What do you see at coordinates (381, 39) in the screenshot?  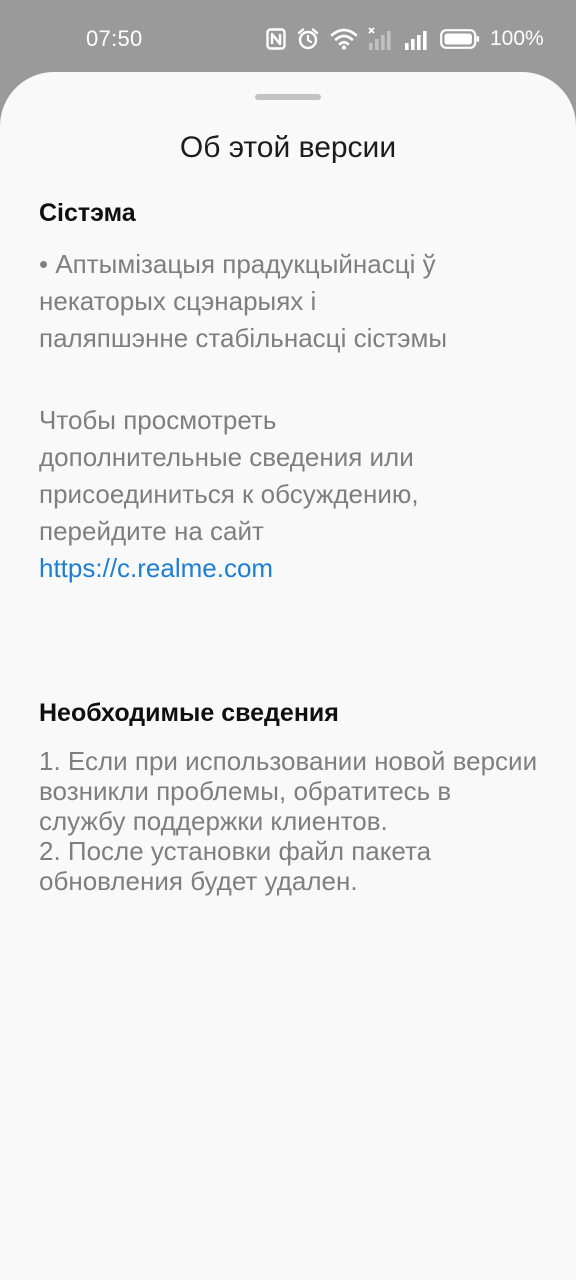 I see `signal-no-service-icon` at bounding box center [381, 39].